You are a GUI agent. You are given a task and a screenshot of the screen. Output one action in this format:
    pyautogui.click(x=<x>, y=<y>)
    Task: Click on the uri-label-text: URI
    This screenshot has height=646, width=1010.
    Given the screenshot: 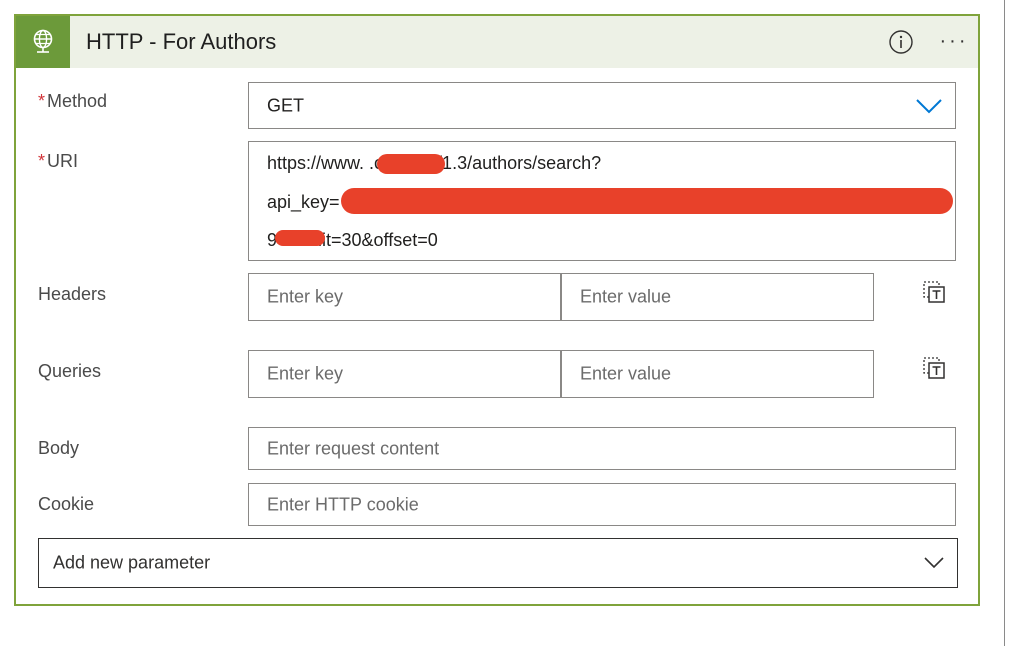 What is the action you would take?
    pyautogui.click(x=63, y=161)
    